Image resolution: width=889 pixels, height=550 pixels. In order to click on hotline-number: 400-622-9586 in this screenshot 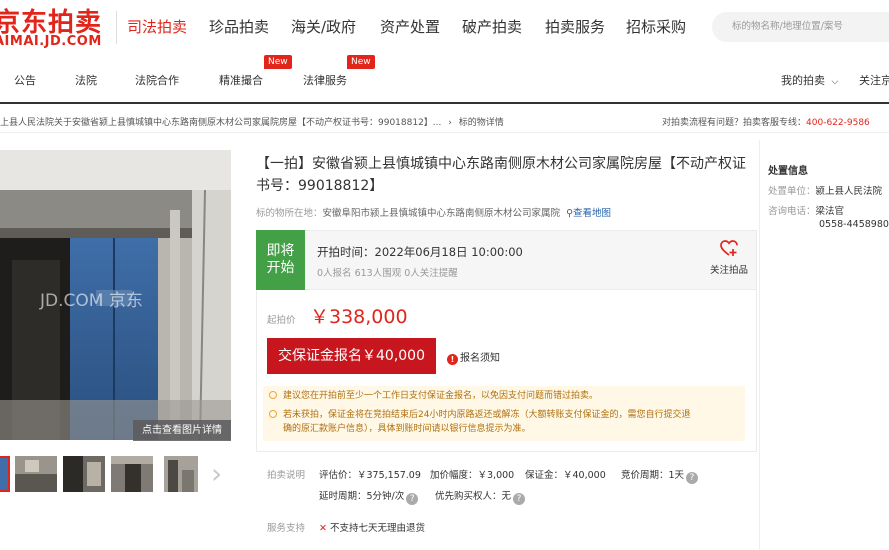, I will do `click(838, 123)`.